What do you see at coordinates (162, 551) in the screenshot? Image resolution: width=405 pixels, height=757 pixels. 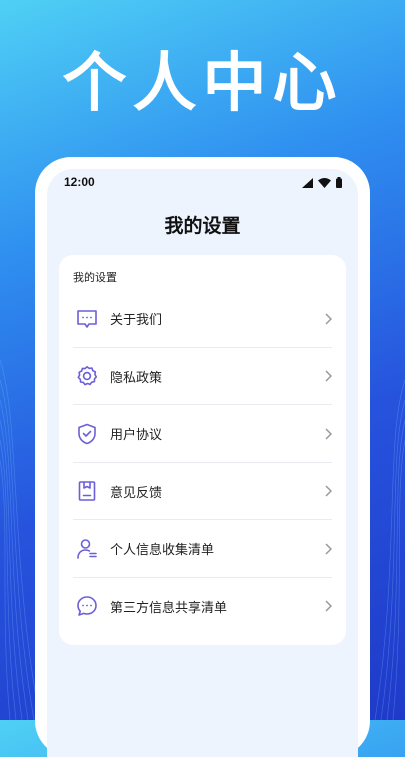 I see `menu-item-label: 个人信息收集清单` at bounding box center [162, 551].